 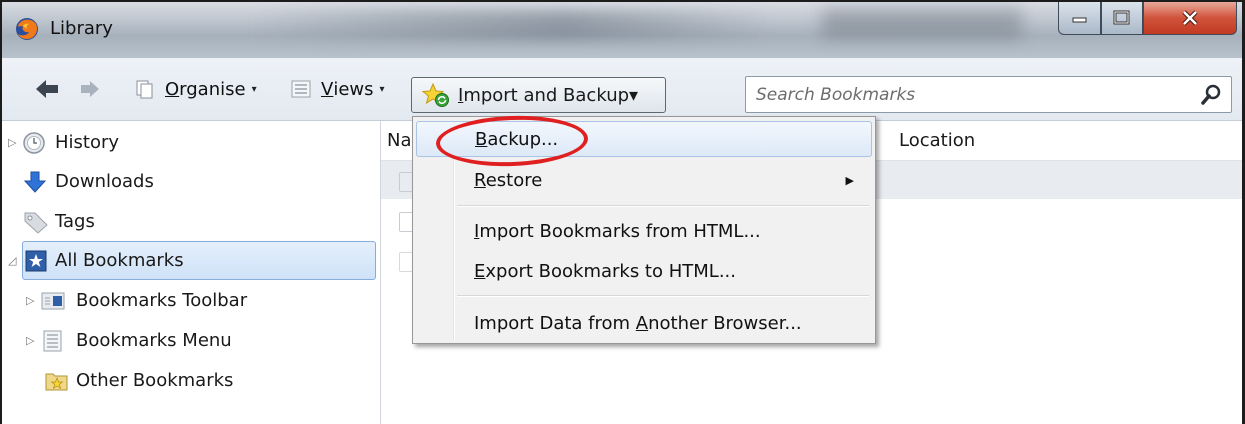 What do you see at coordinates (190, 340) in the screenshot?
I see `sidebar-item-bookmarks-menu: ▷ Bookmarks Menu` at bounding box center [190, 340].